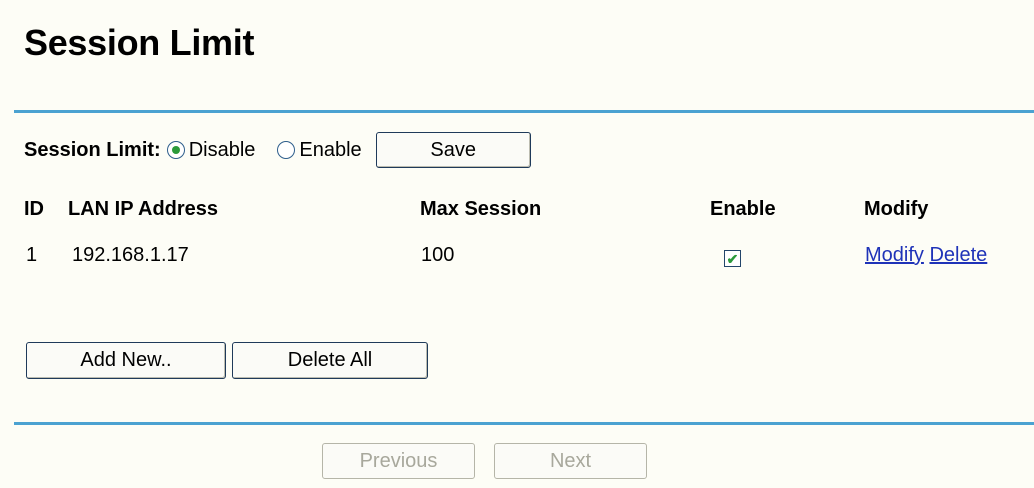  I want to click on bottom-divider, so click(524, 423).